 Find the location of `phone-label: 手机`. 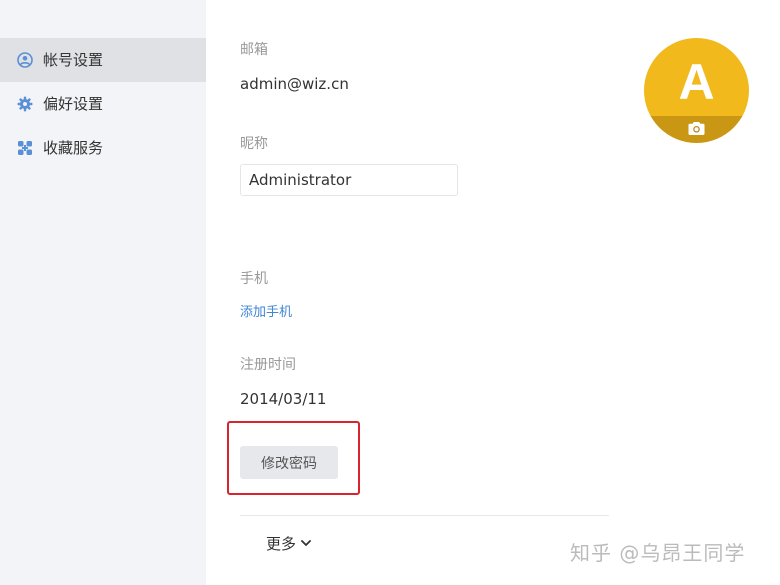

phone-label: 手机 is located at coordinates (254, 279).